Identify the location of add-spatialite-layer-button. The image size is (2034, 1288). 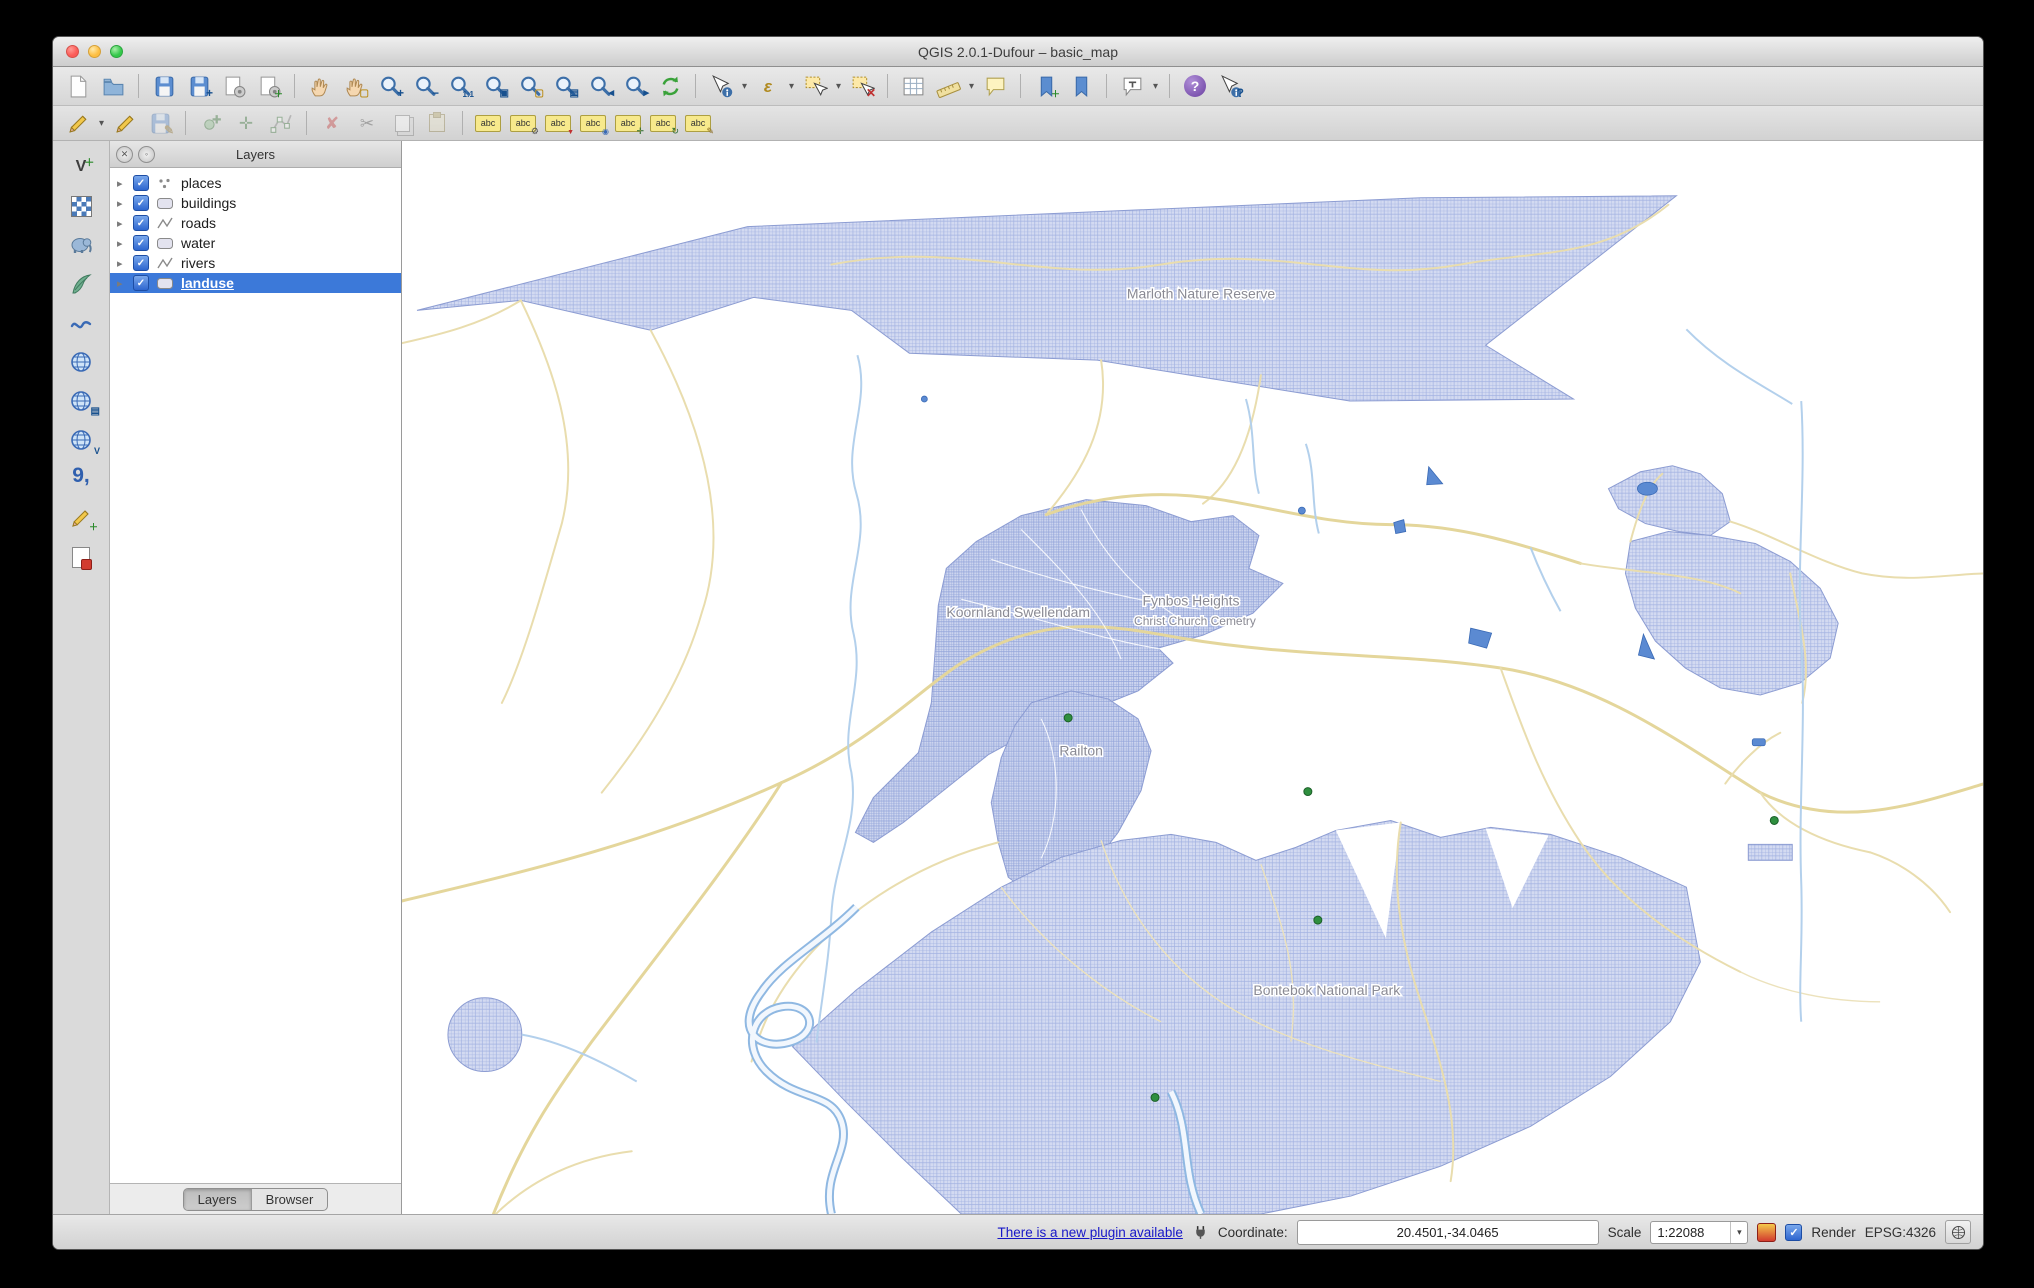
(81, 284).